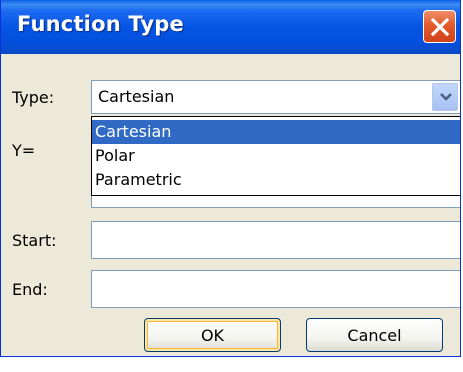  What do you see at coordinates (275, 240) in the screenshot?
I see `start-input` at bounding box center [275, 240].